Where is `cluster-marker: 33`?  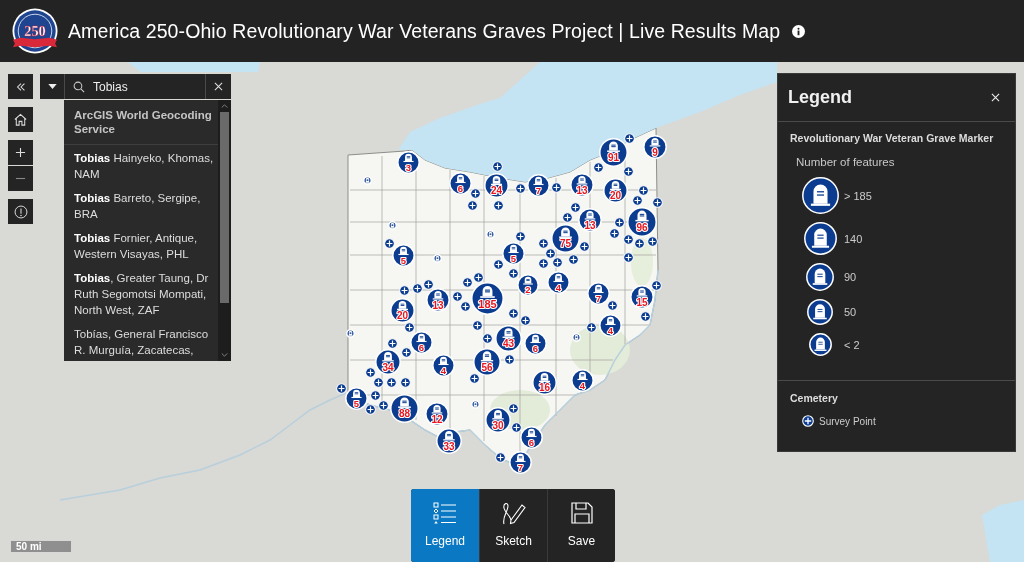
cluster-marker: 33 is located at coordinates (449, 441).